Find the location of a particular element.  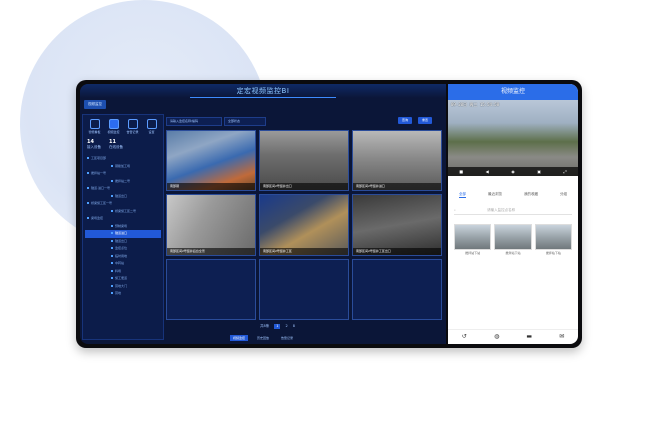

search-input: 请输入监控名称/编码 is located at coordinates (194, 121).